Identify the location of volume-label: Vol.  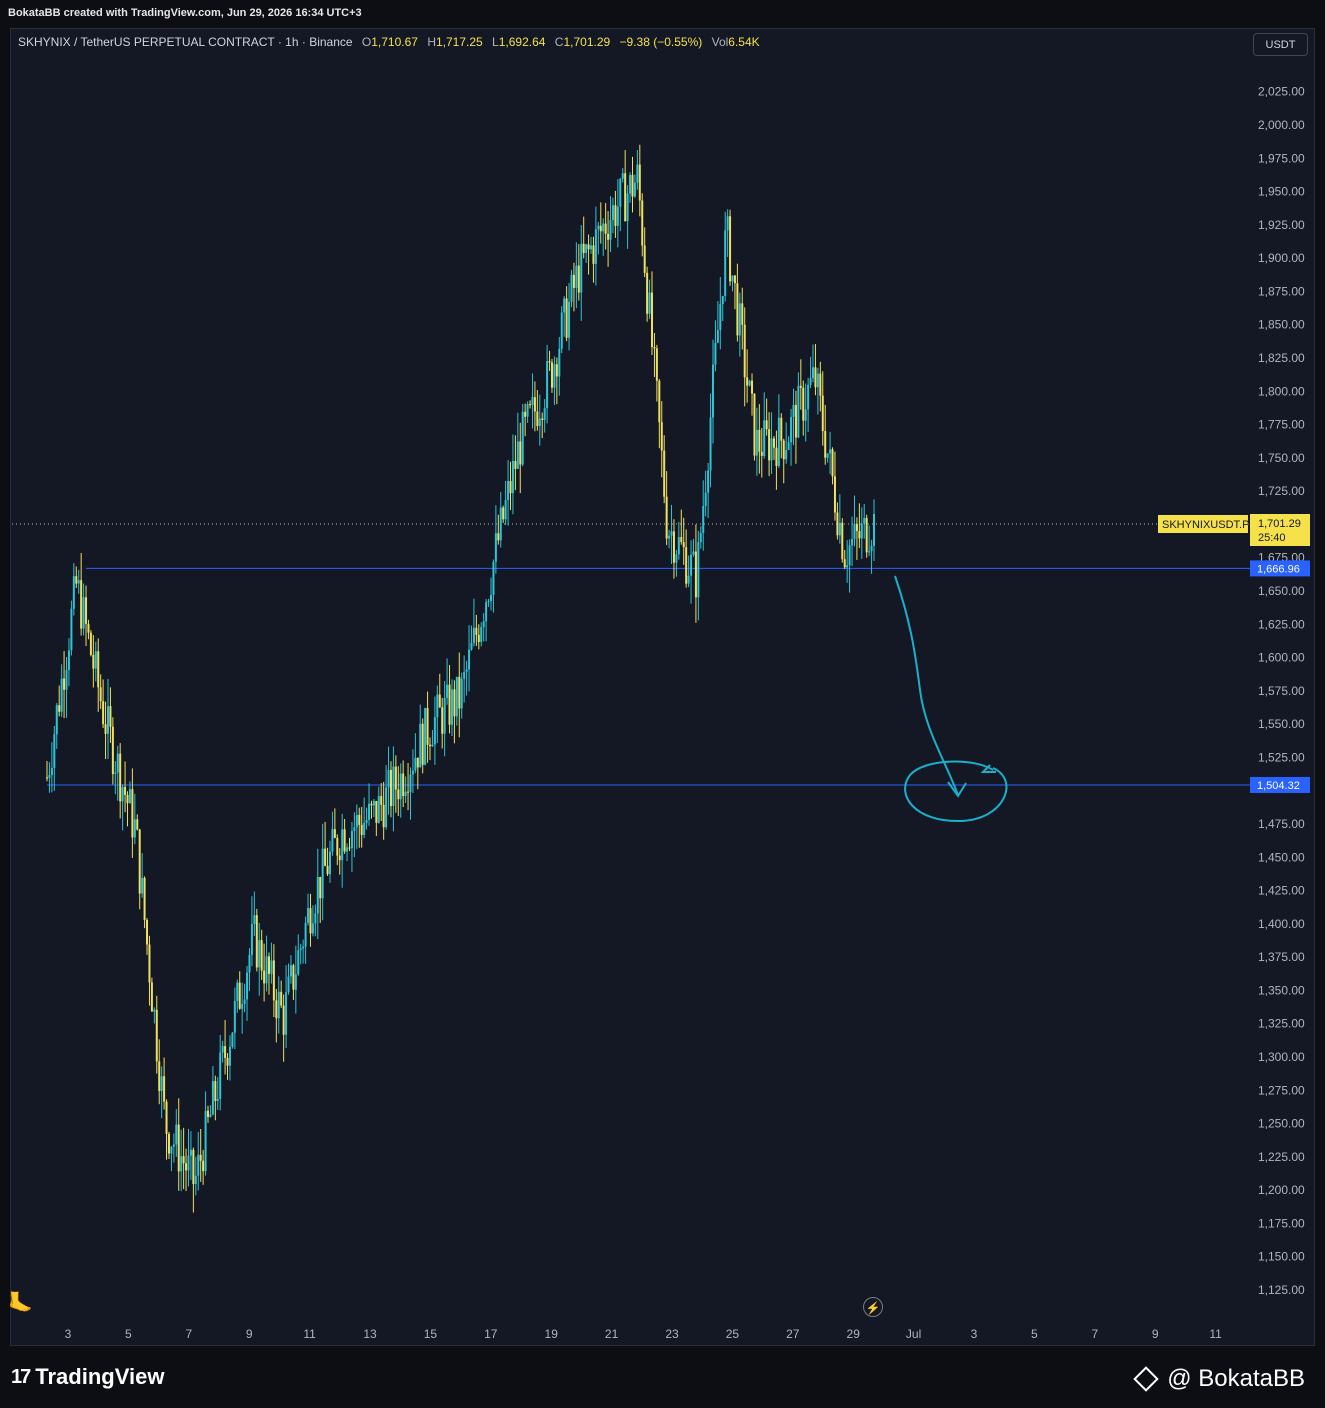
(720, 42).